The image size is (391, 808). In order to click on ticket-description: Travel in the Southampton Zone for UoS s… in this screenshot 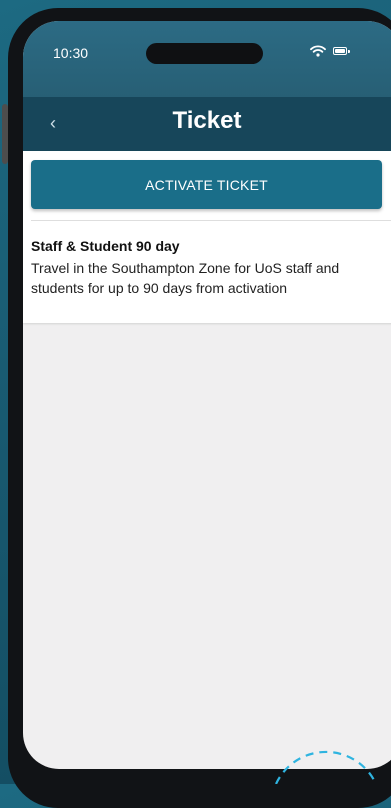, I will do `click(185, 278)`.